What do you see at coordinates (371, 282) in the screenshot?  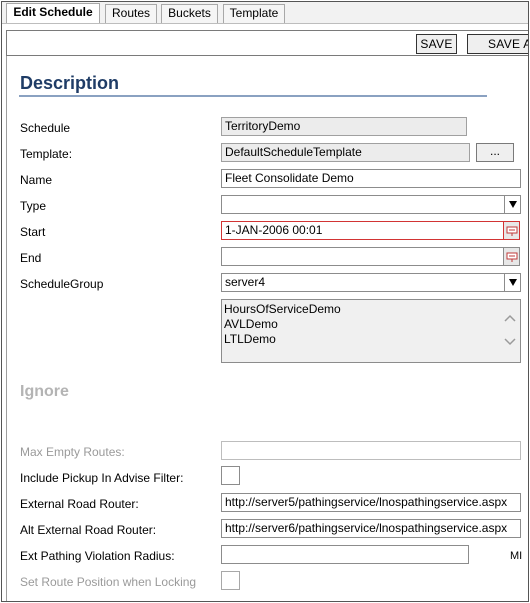 I see `schedule-group-select: server4` at bounding box center [371, 282].